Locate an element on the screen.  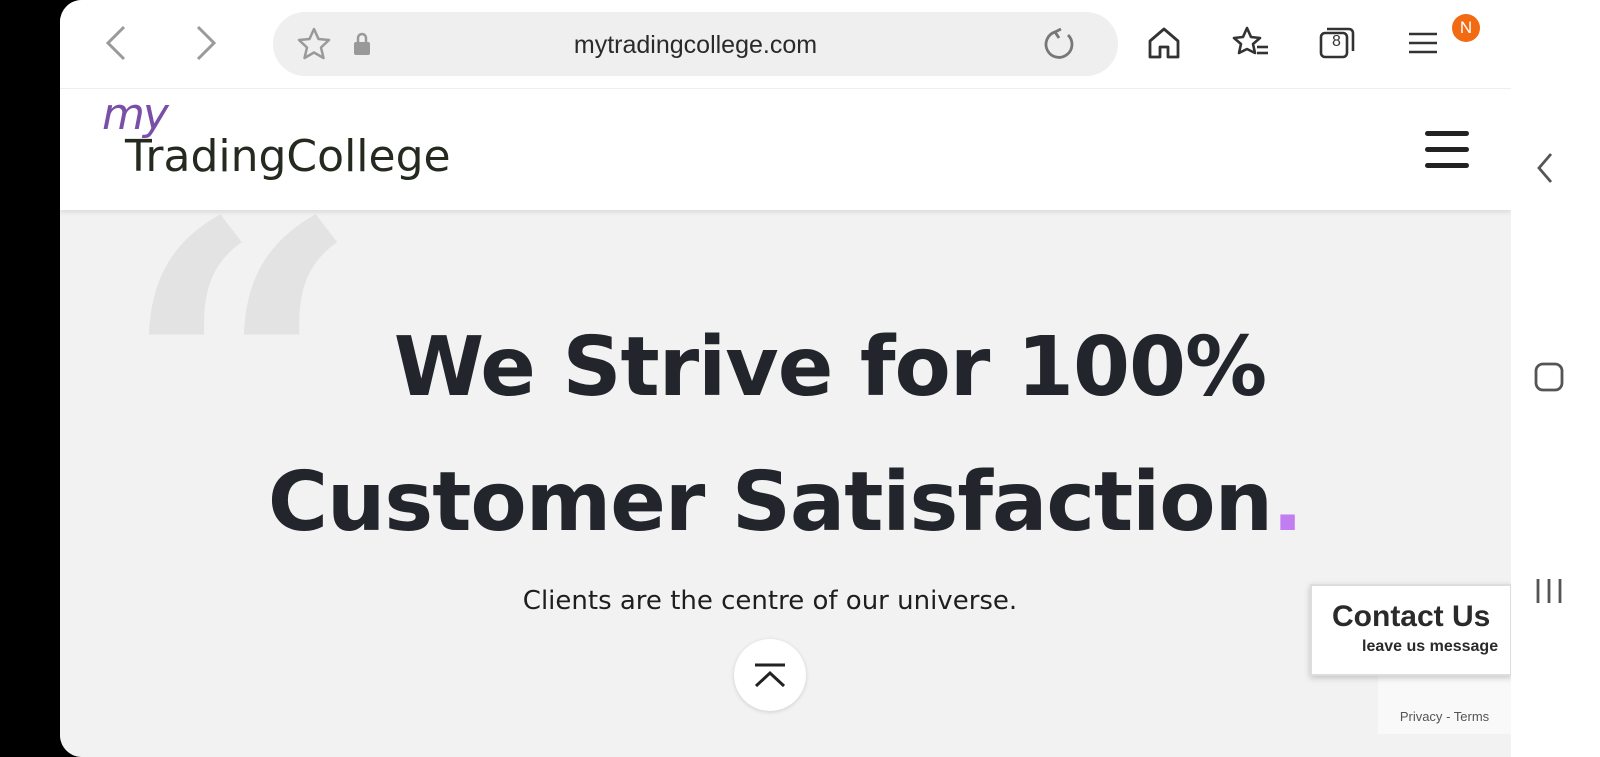
contact-subtitle: leave us message is located at coordinates (1430, 646).